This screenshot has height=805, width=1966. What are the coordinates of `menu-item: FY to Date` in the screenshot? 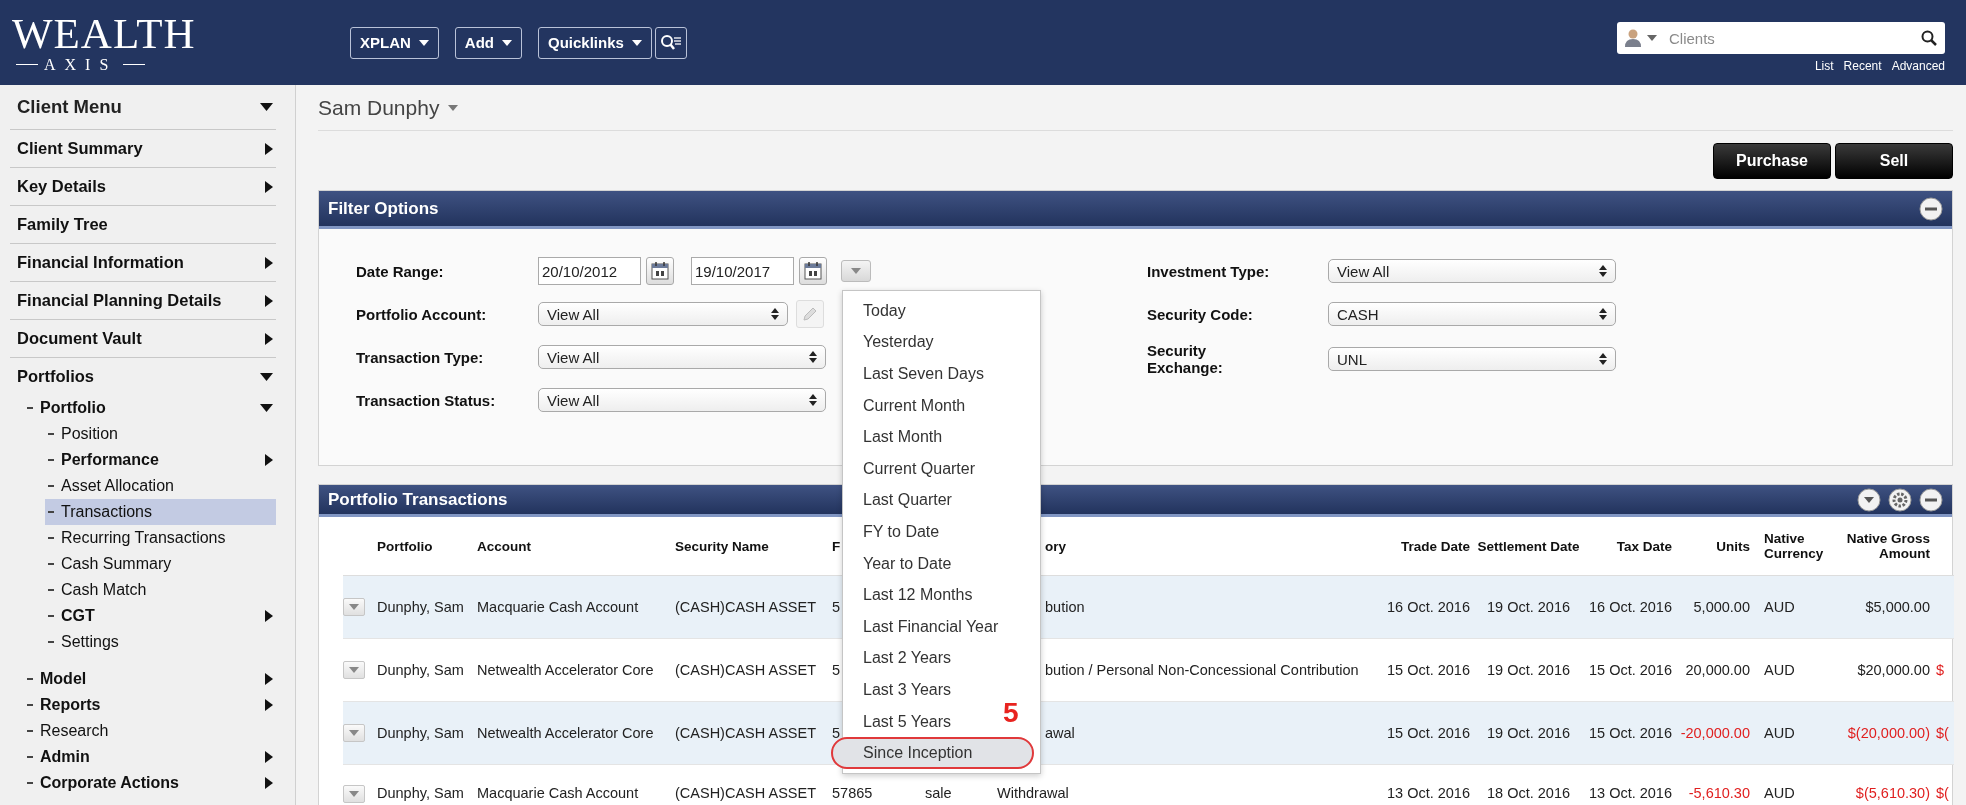 It's located at (895, 532).